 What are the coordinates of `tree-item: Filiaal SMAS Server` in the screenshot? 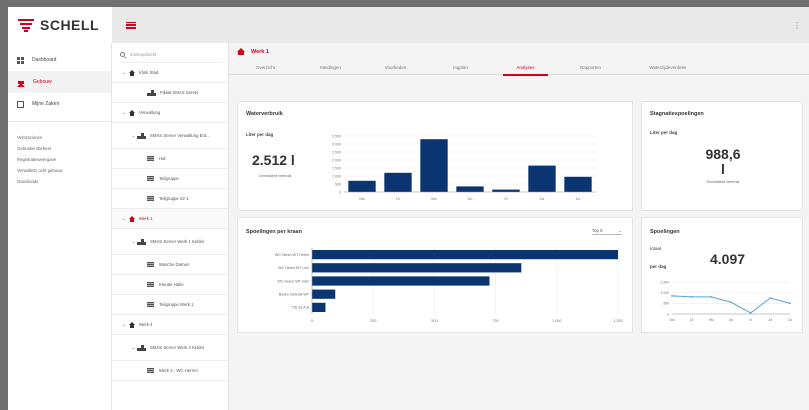 It's located at (170, 93).